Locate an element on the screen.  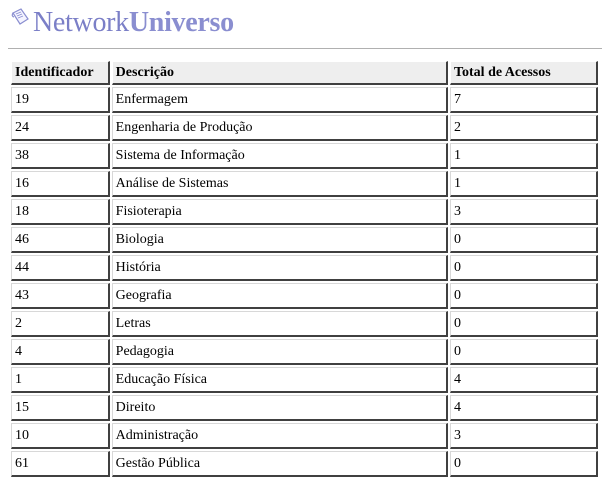
column-header-total-acessos: Total de Acessos is located at coordinates (523, 73).